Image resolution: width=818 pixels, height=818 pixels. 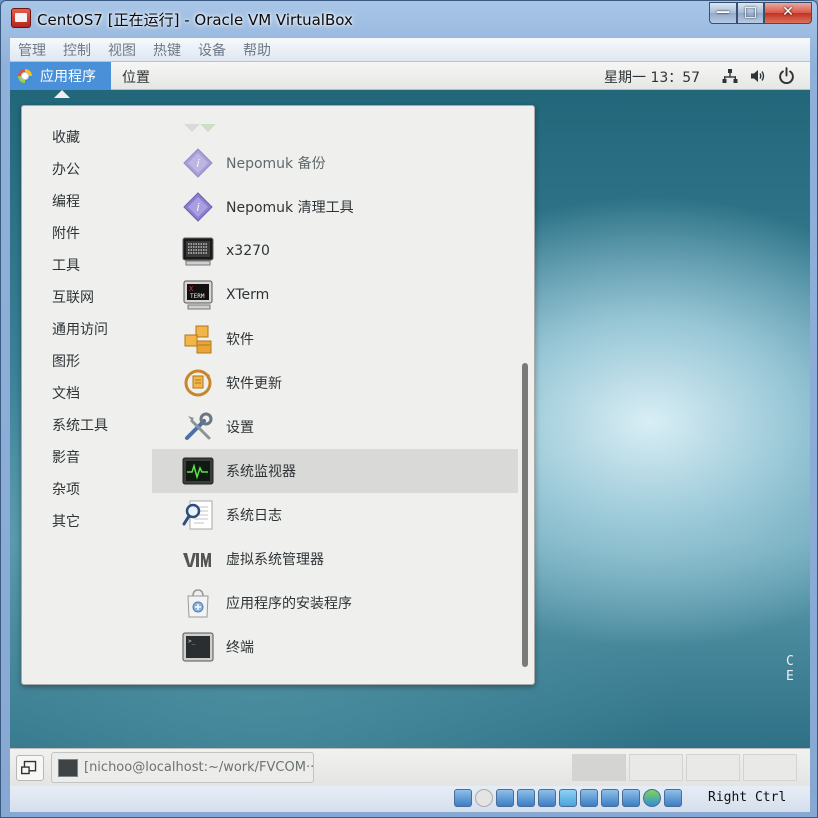 What do you see at coordinates (758, 76) in the screenshot?
I see `volume-icon` at bounding box center [758, 76].